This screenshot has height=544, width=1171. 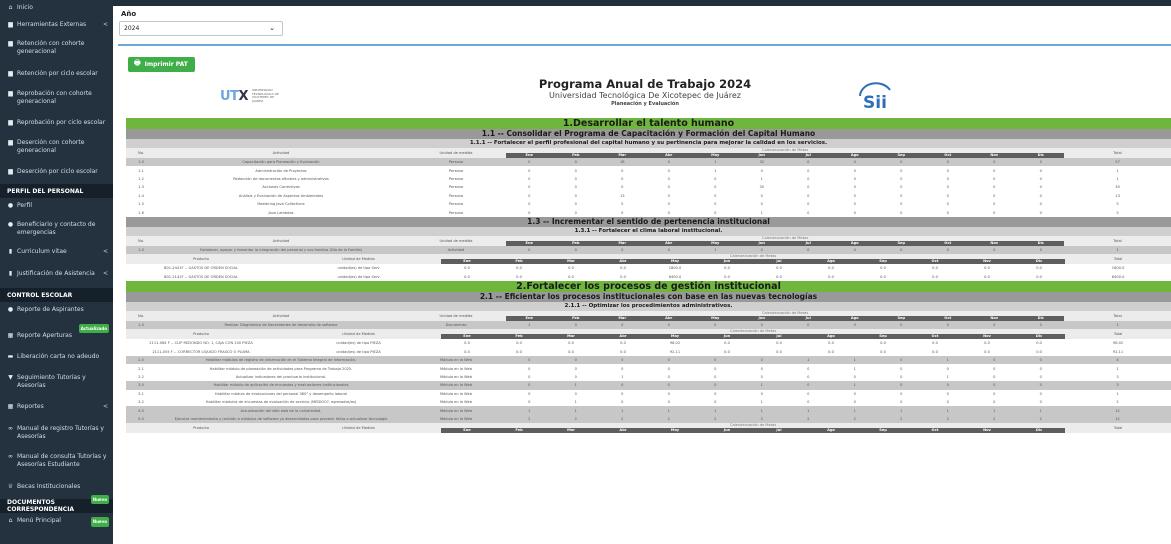 What do you see at coordinates (358, 351) in the screenshot?
I see `table-cell: unidad(es) de tipo PIEZA` at bounding box center [358, 351].